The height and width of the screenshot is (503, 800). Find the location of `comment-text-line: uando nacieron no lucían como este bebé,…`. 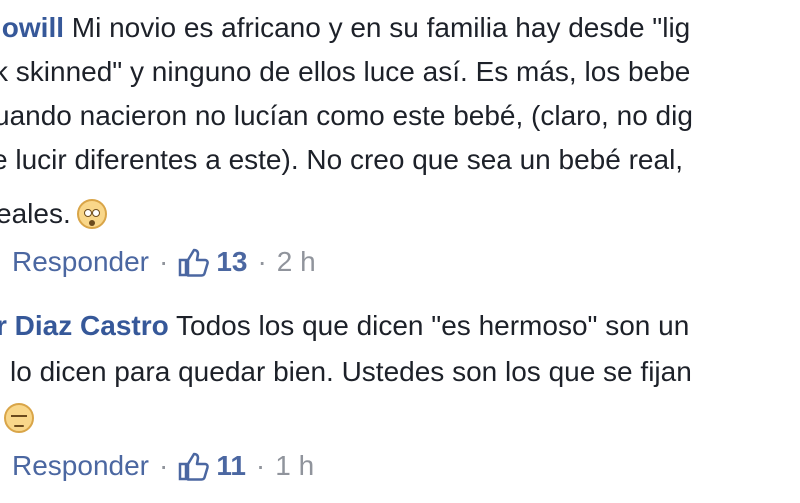

comment-text-line: uando nacieron no lucían como este bebé,… is located at coordinates (346, 115).